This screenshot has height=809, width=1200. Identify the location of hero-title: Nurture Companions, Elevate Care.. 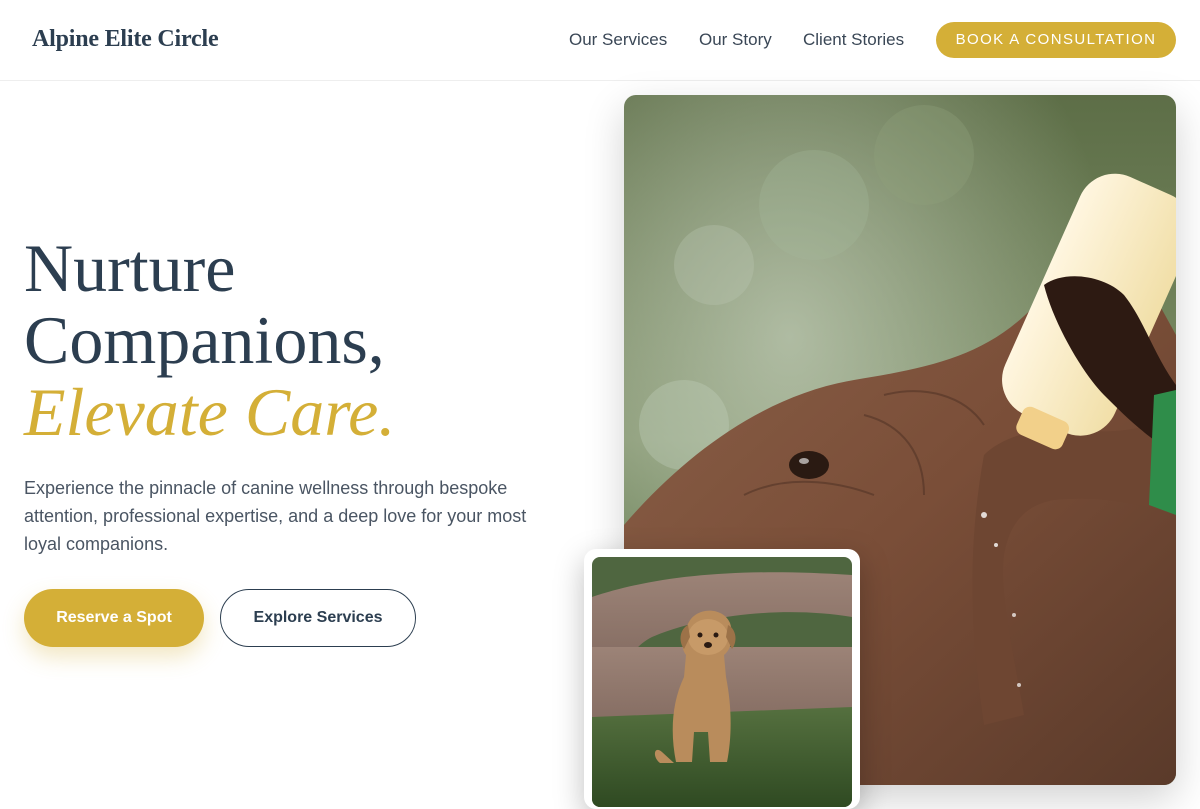
(304, 340).